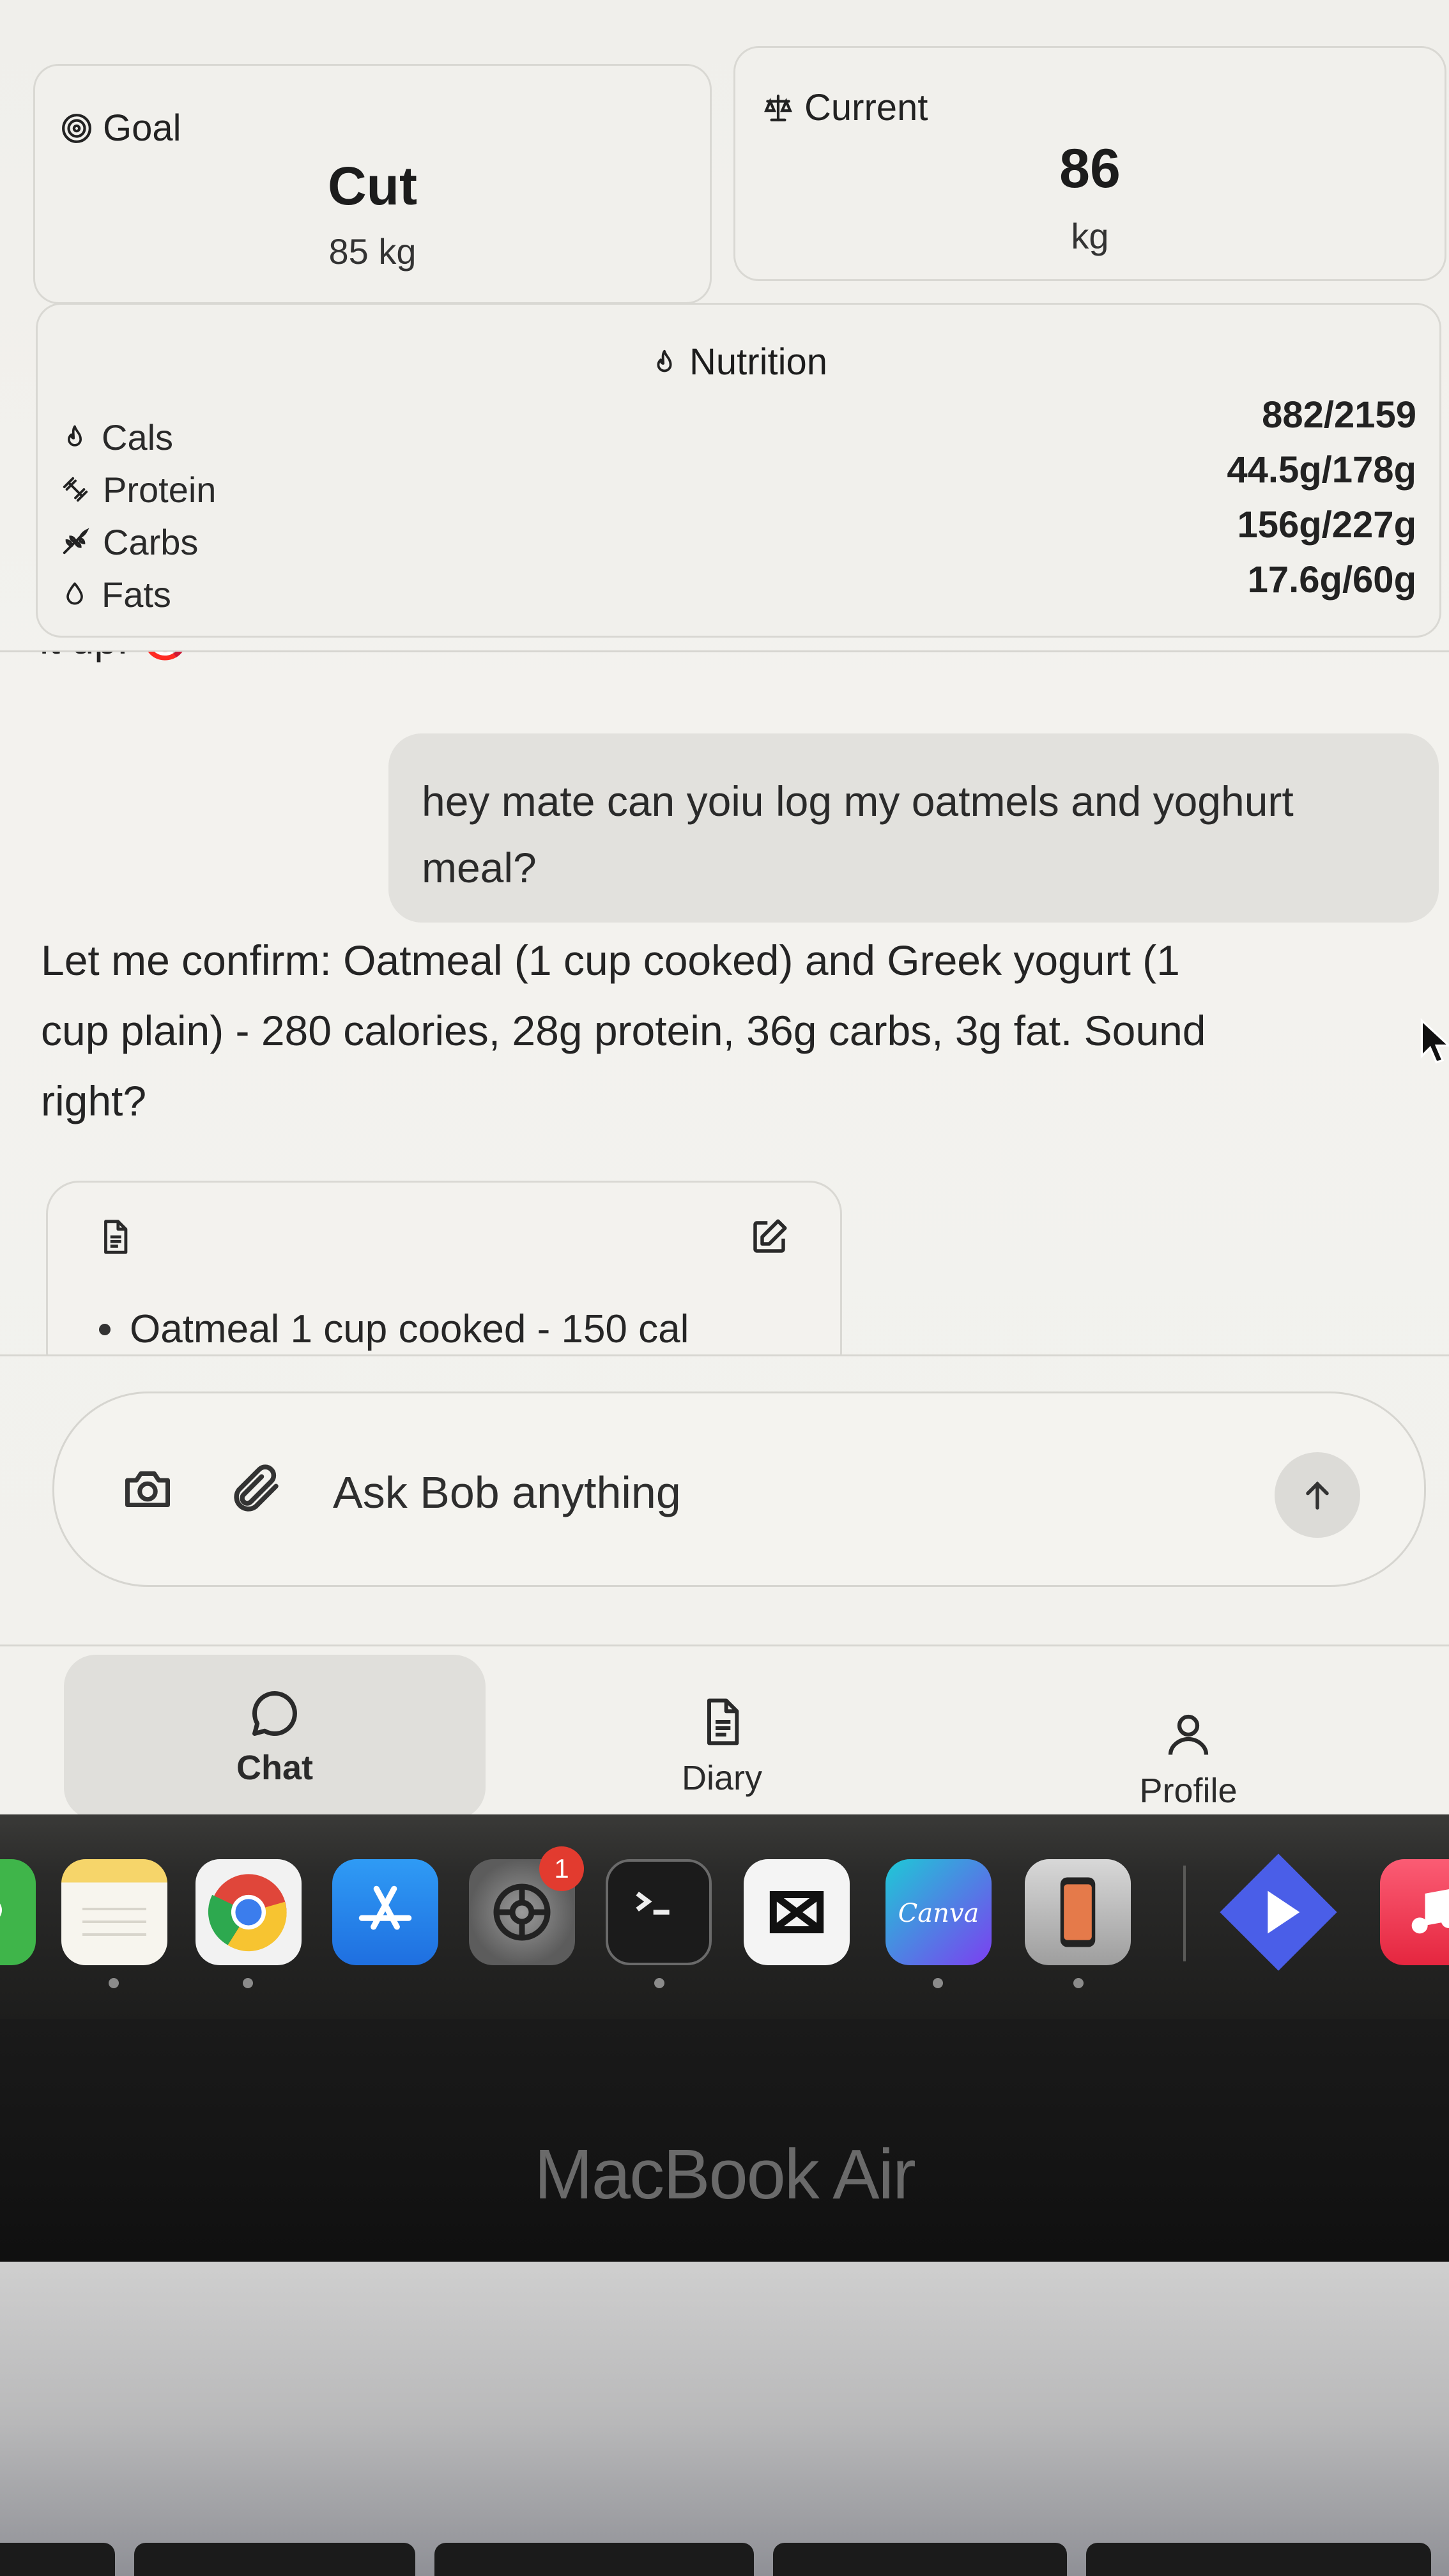  I want to click on nutrition-label-list: Cals Protein Carbs Fats, so click(138, 515).